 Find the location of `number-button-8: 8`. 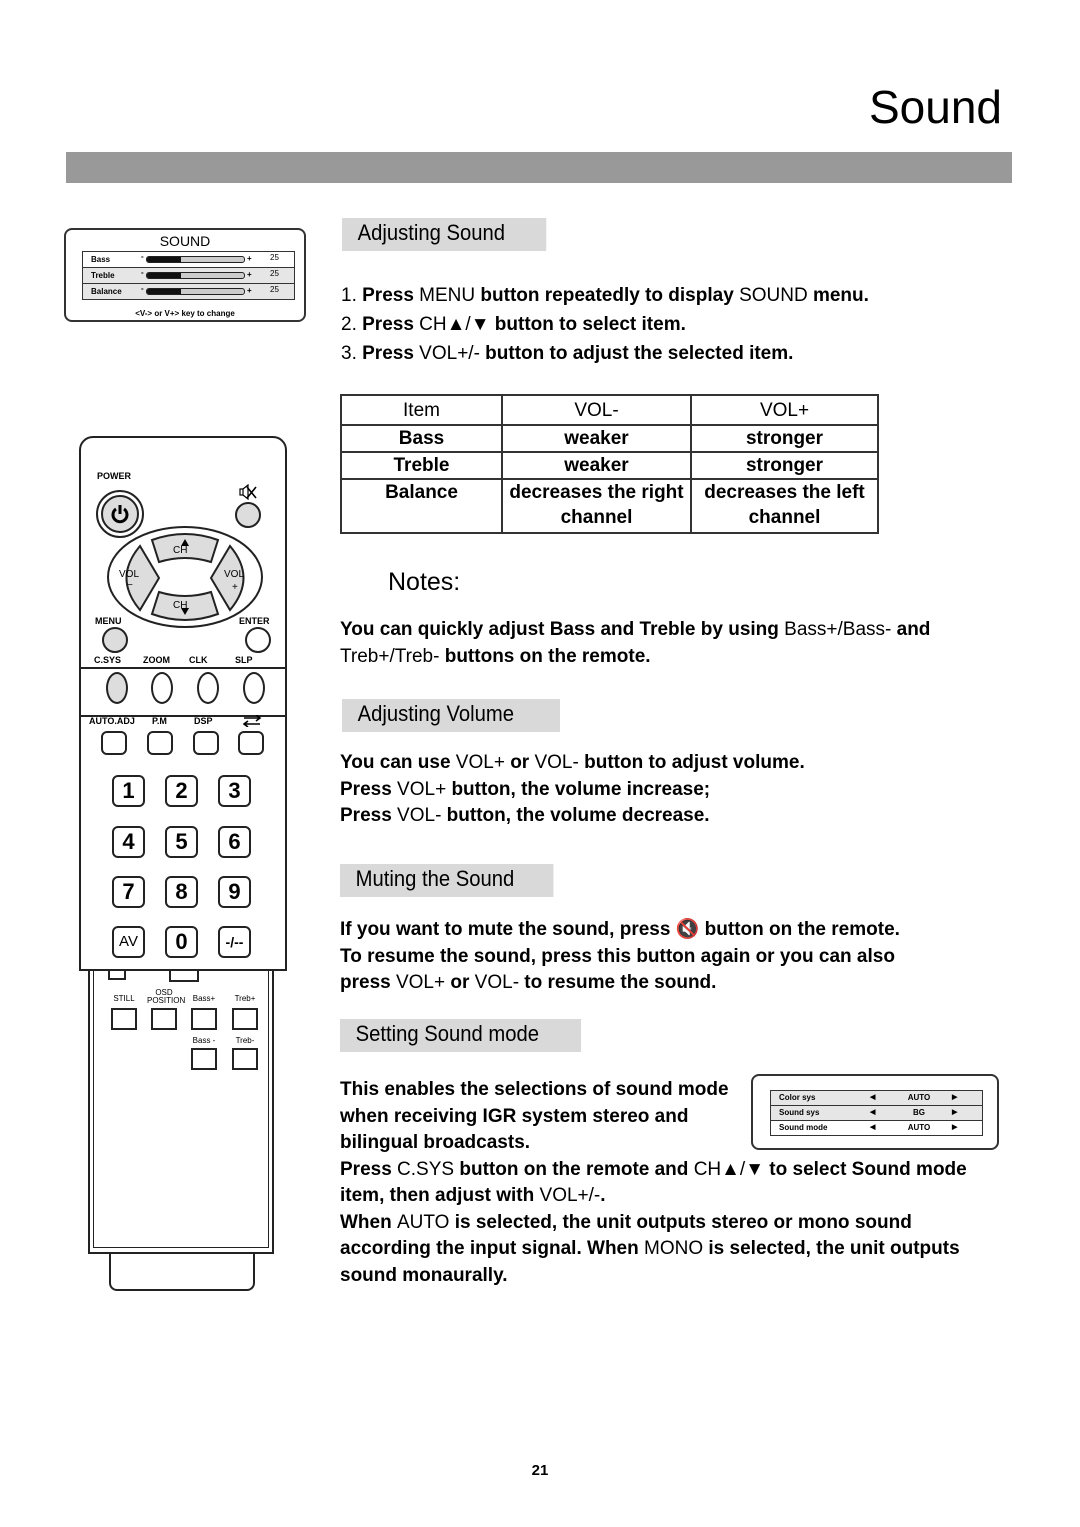

number-button-8: 8 is located at coordinates (181, 892).